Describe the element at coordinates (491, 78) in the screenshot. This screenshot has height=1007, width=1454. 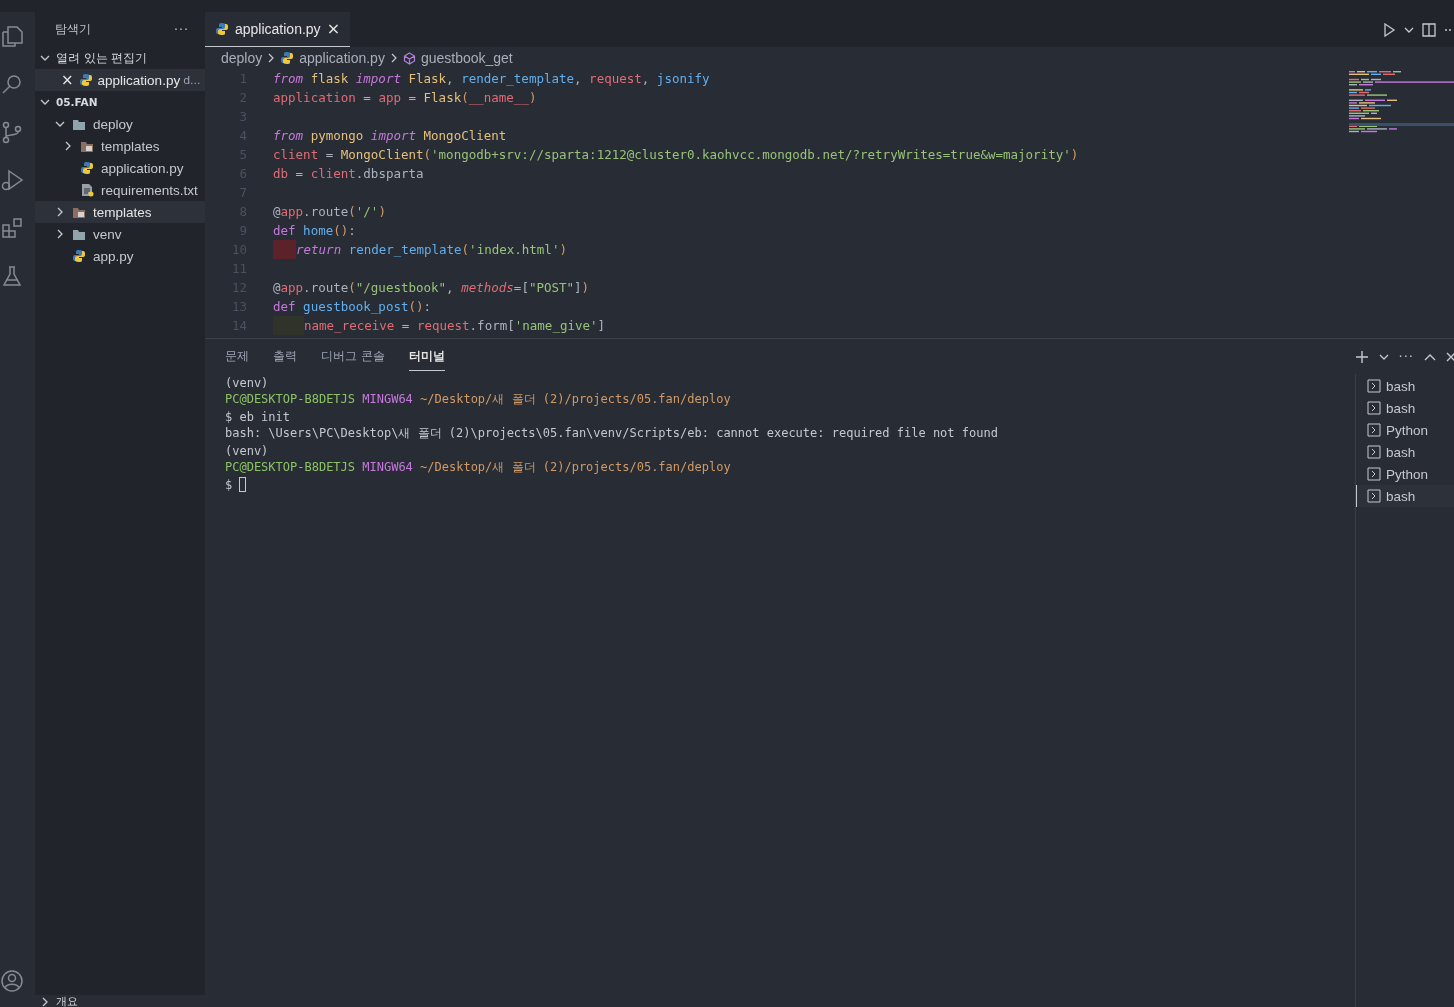
I see `code-line: from flask import Flask, render_template, request, jsonify` at that location.